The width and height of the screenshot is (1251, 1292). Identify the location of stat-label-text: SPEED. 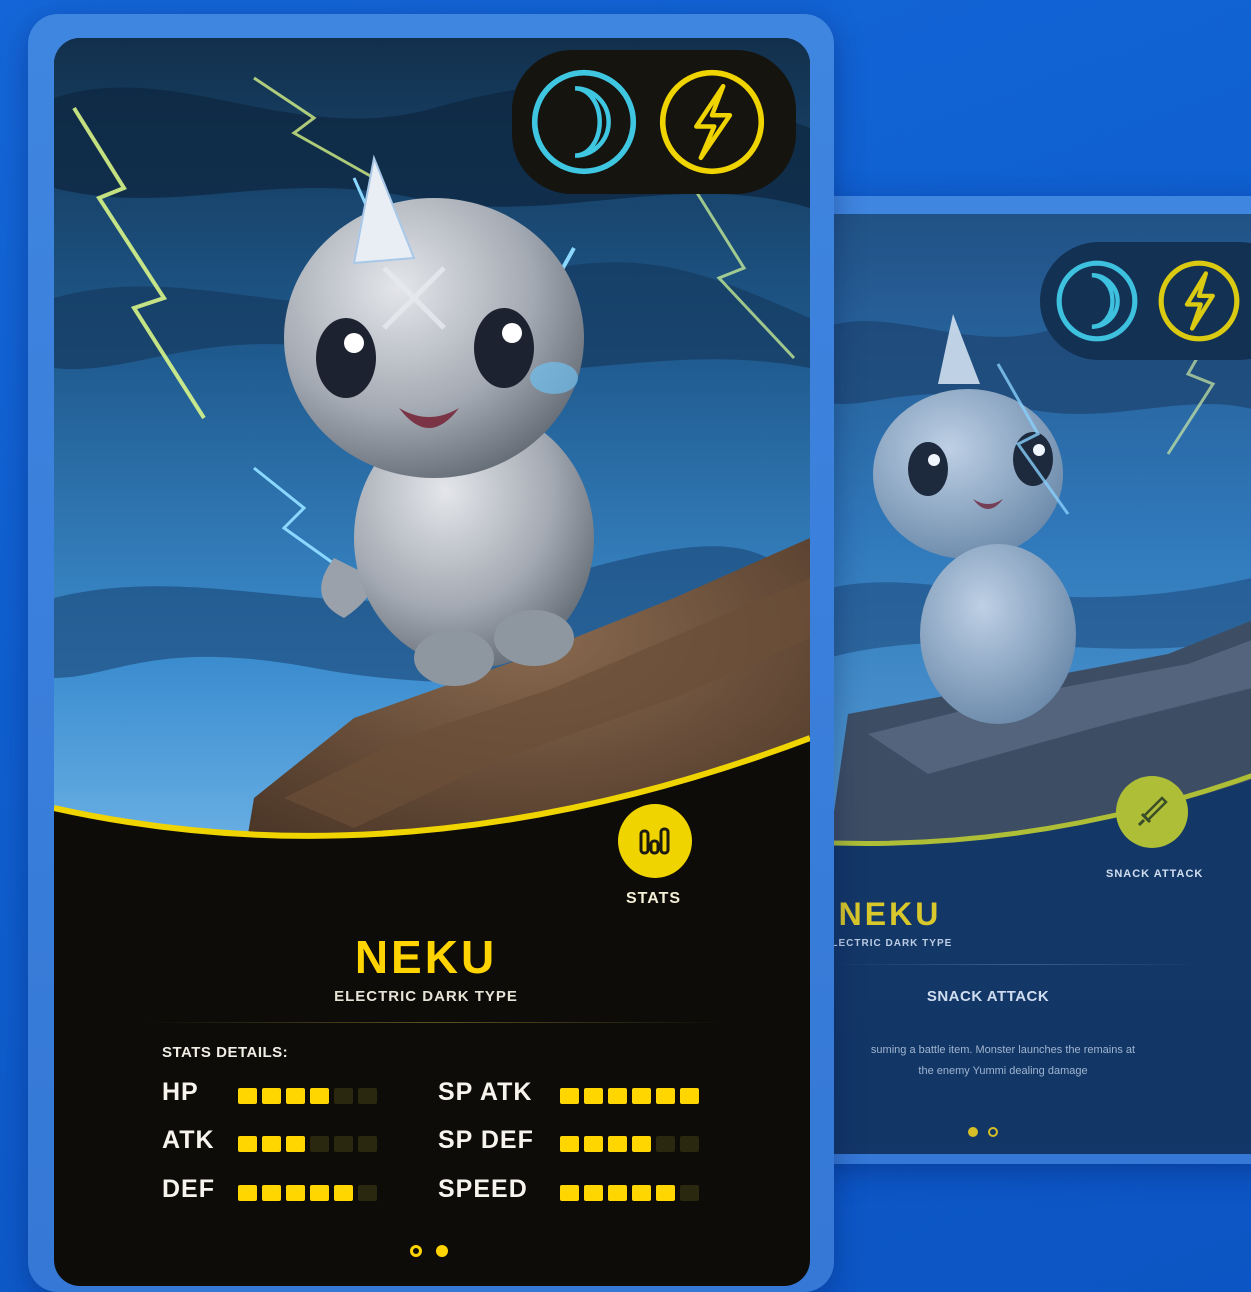
(483, 1189).